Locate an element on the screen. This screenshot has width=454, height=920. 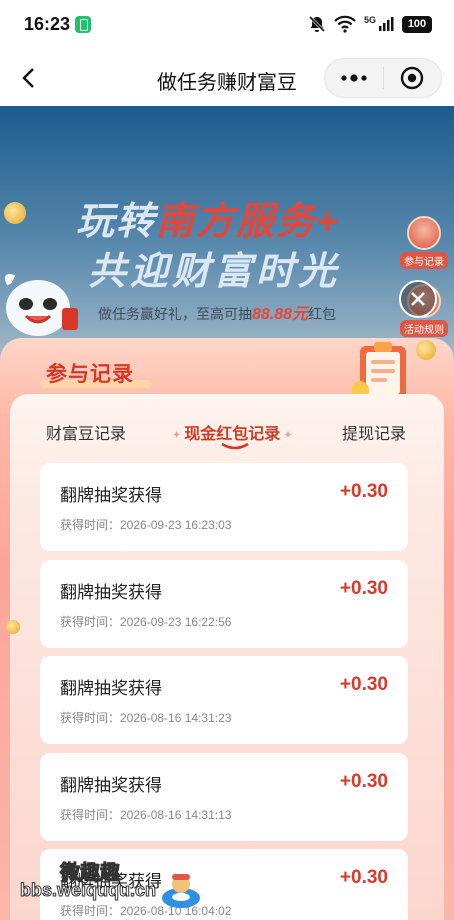
banner-subtitle-suffix: 红包 is located at coordinates (322, 314).